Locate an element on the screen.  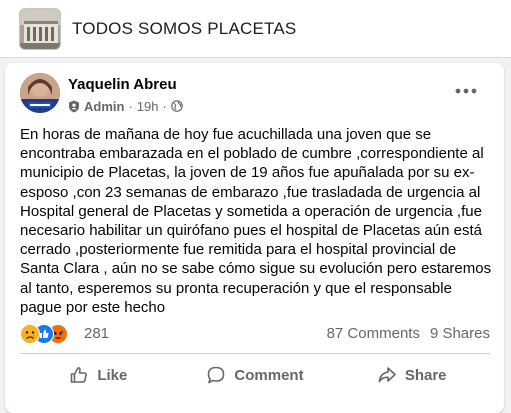
like-label: Like is located at coordinates (112, 375).